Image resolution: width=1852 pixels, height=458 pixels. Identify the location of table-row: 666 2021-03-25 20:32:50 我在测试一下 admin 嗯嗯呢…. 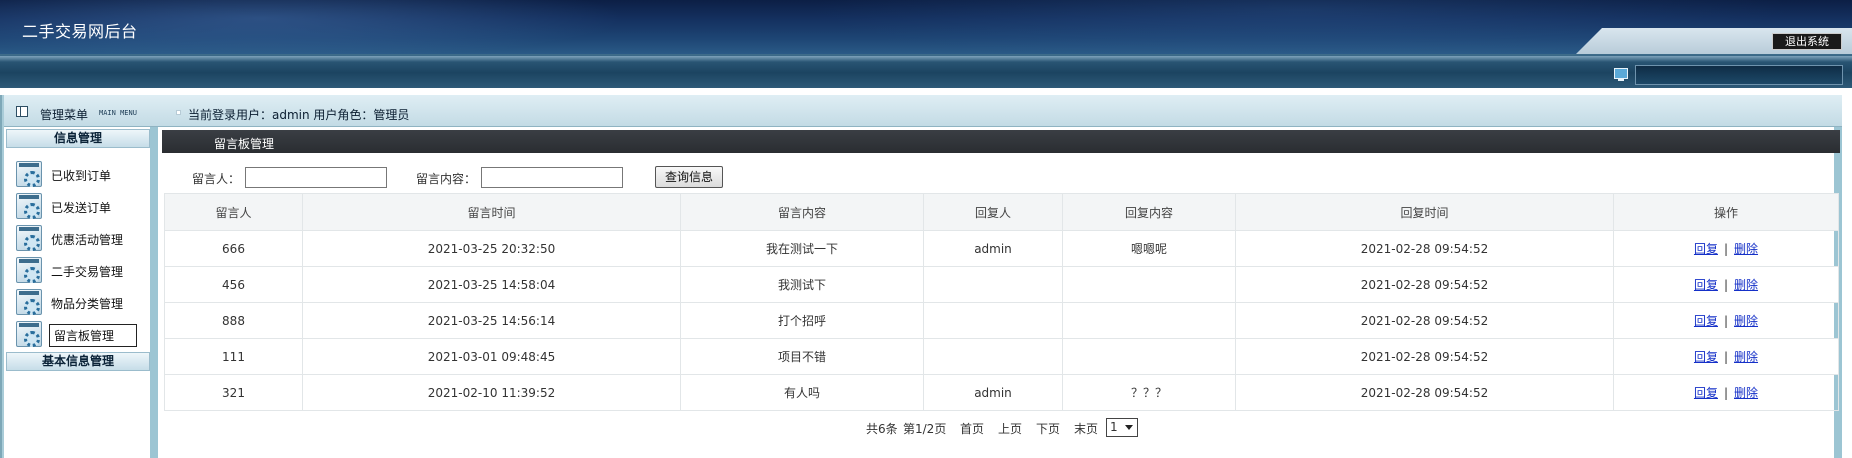
(1001, 248).